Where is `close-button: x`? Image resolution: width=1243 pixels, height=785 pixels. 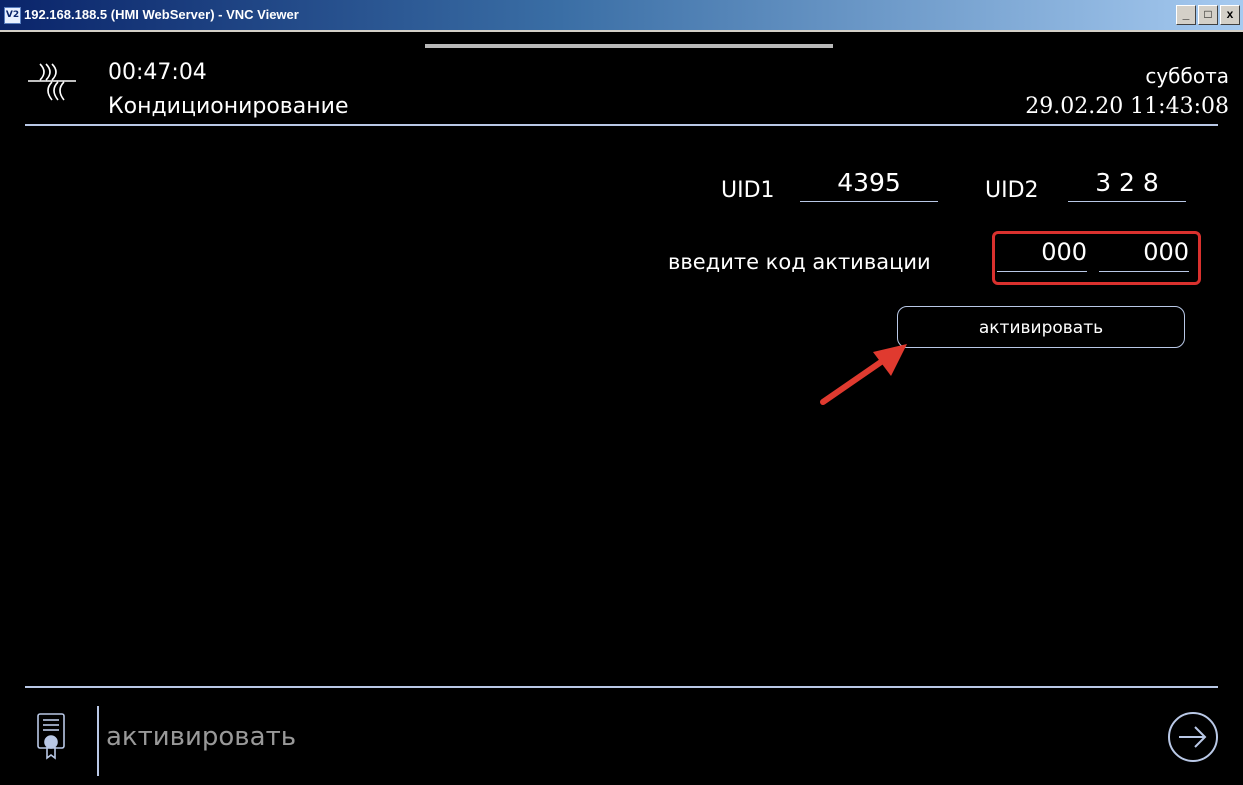
close-button: x is located at coordinates (1230, 15).